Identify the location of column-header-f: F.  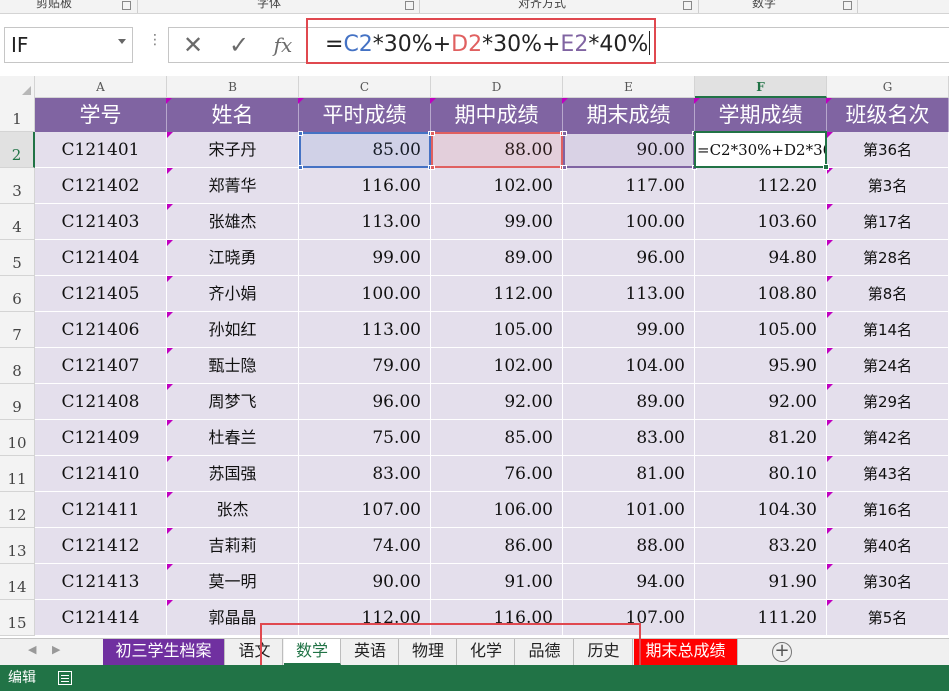
(761, 87).